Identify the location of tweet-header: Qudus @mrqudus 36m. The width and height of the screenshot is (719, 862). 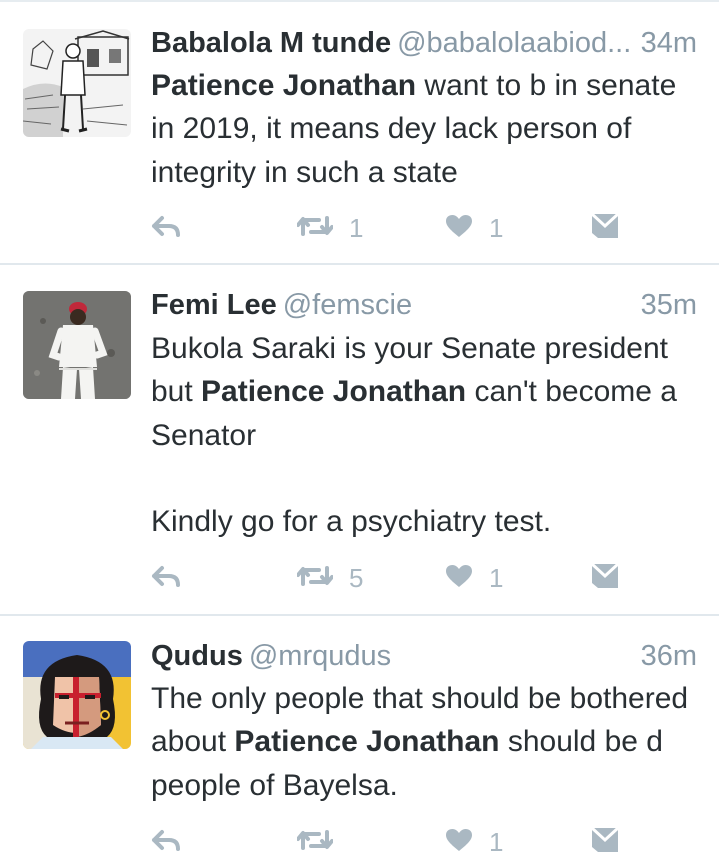
(424, 656).